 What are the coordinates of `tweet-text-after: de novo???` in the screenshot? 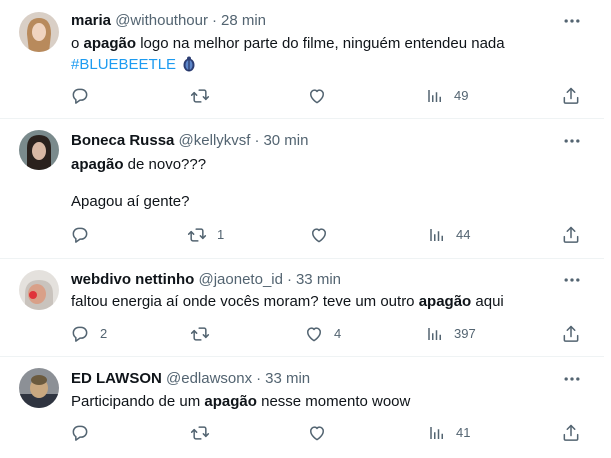 It's located at (165, 164).